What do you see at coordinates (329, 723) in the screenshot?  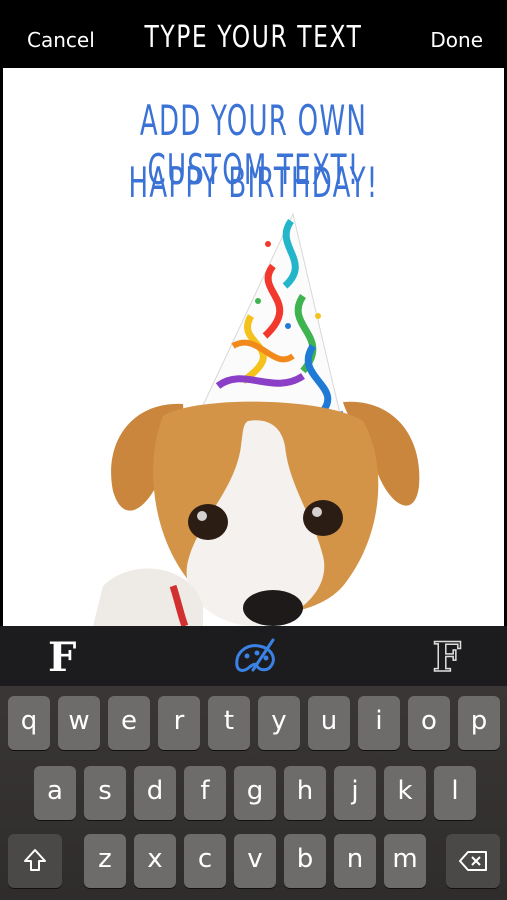 I see `key-u: u` at bounding box center [329, 723].